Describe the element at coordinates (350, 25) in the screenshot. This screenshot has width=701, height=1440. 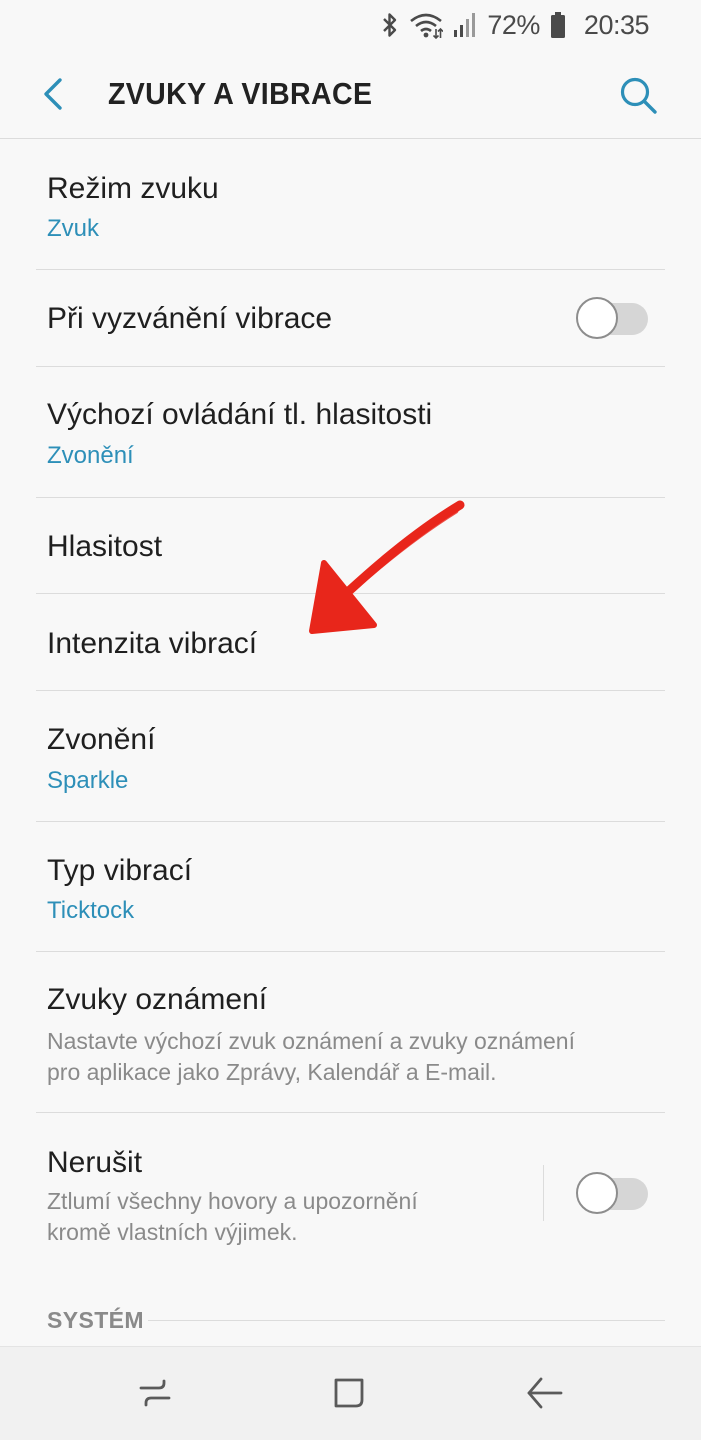
I see `status-bar: 72% 20:35` at that location.